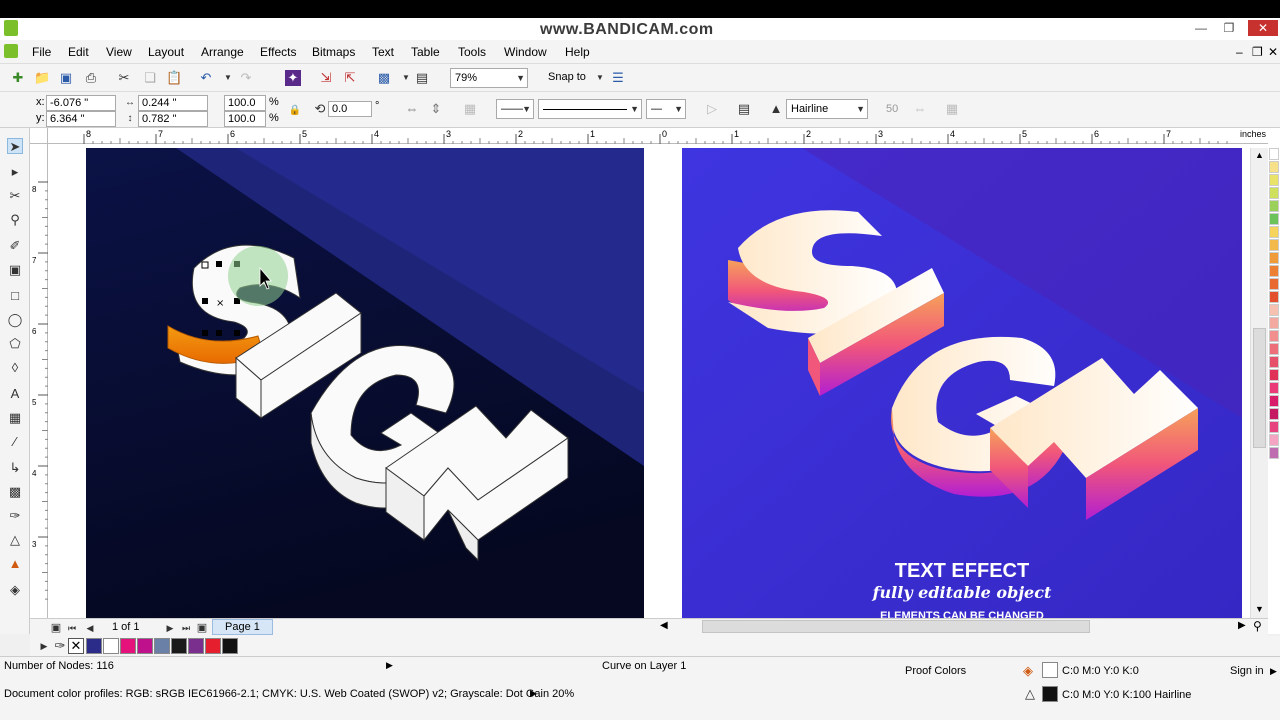 Image resolution: width=1280 pixels, height=720 pixels. What do you see at coordinates (242, 627) in the screenshot?
I see `tab-page-1: Page 1` at bounding box center [242, 627].